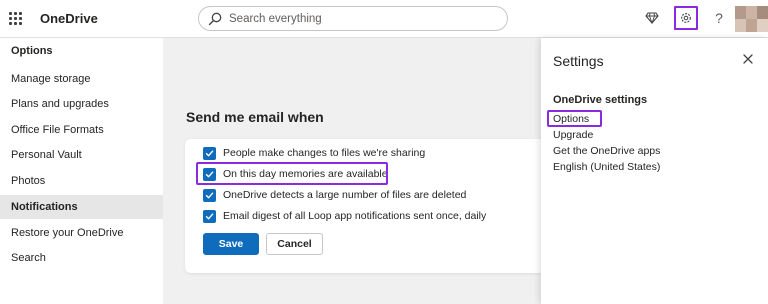  What do you see at coordinates (578, 61) in the screenshot?
I see `settings-title: Settings` at bounding box center [578, 61].